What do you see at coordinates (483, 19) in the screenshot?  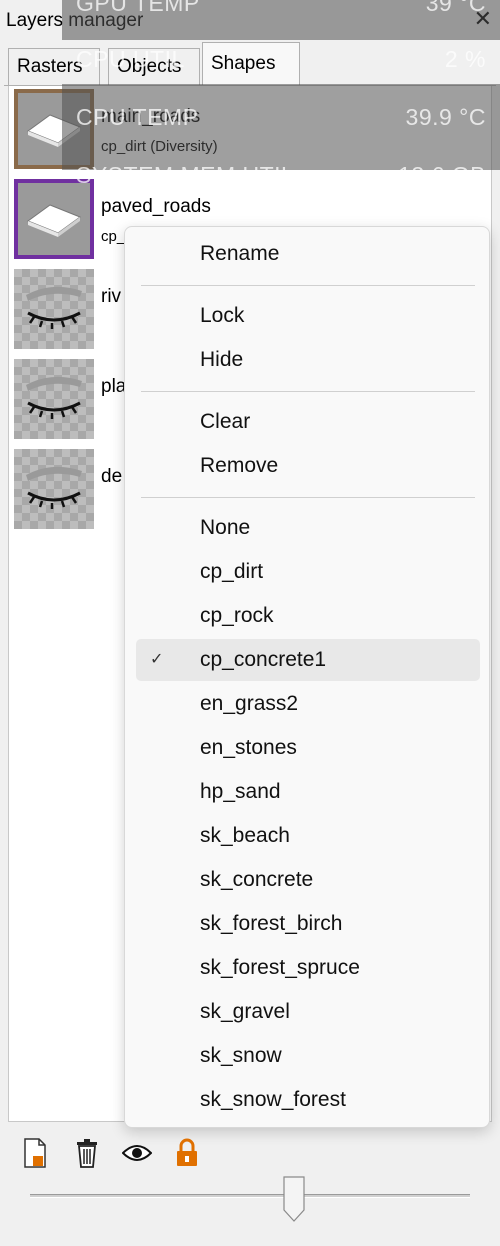 I see `close-icon: ✕` at bounding box center [483, 19].